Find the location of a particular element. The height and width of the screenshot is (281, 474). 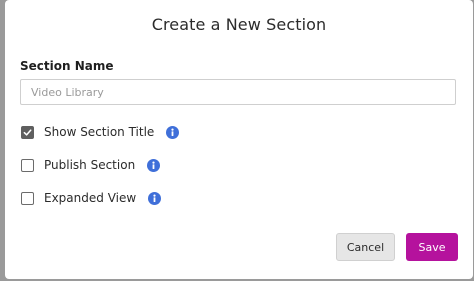

dialog-title: Create a New Section is located at coordinates (239, 24).